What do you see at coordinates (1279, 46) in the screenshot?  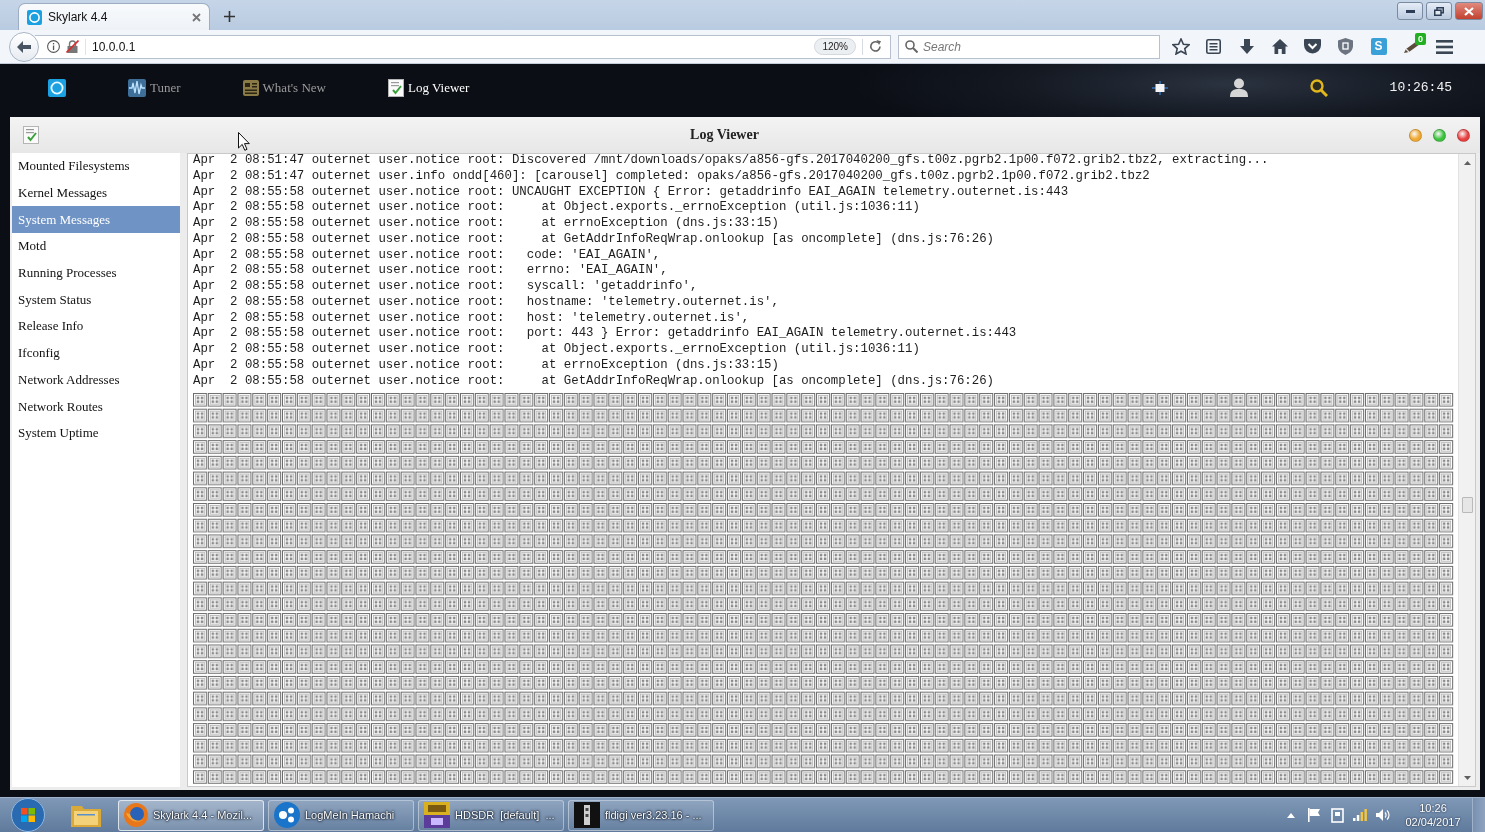 I see `home-icon` at bounding box center [1279, 46].